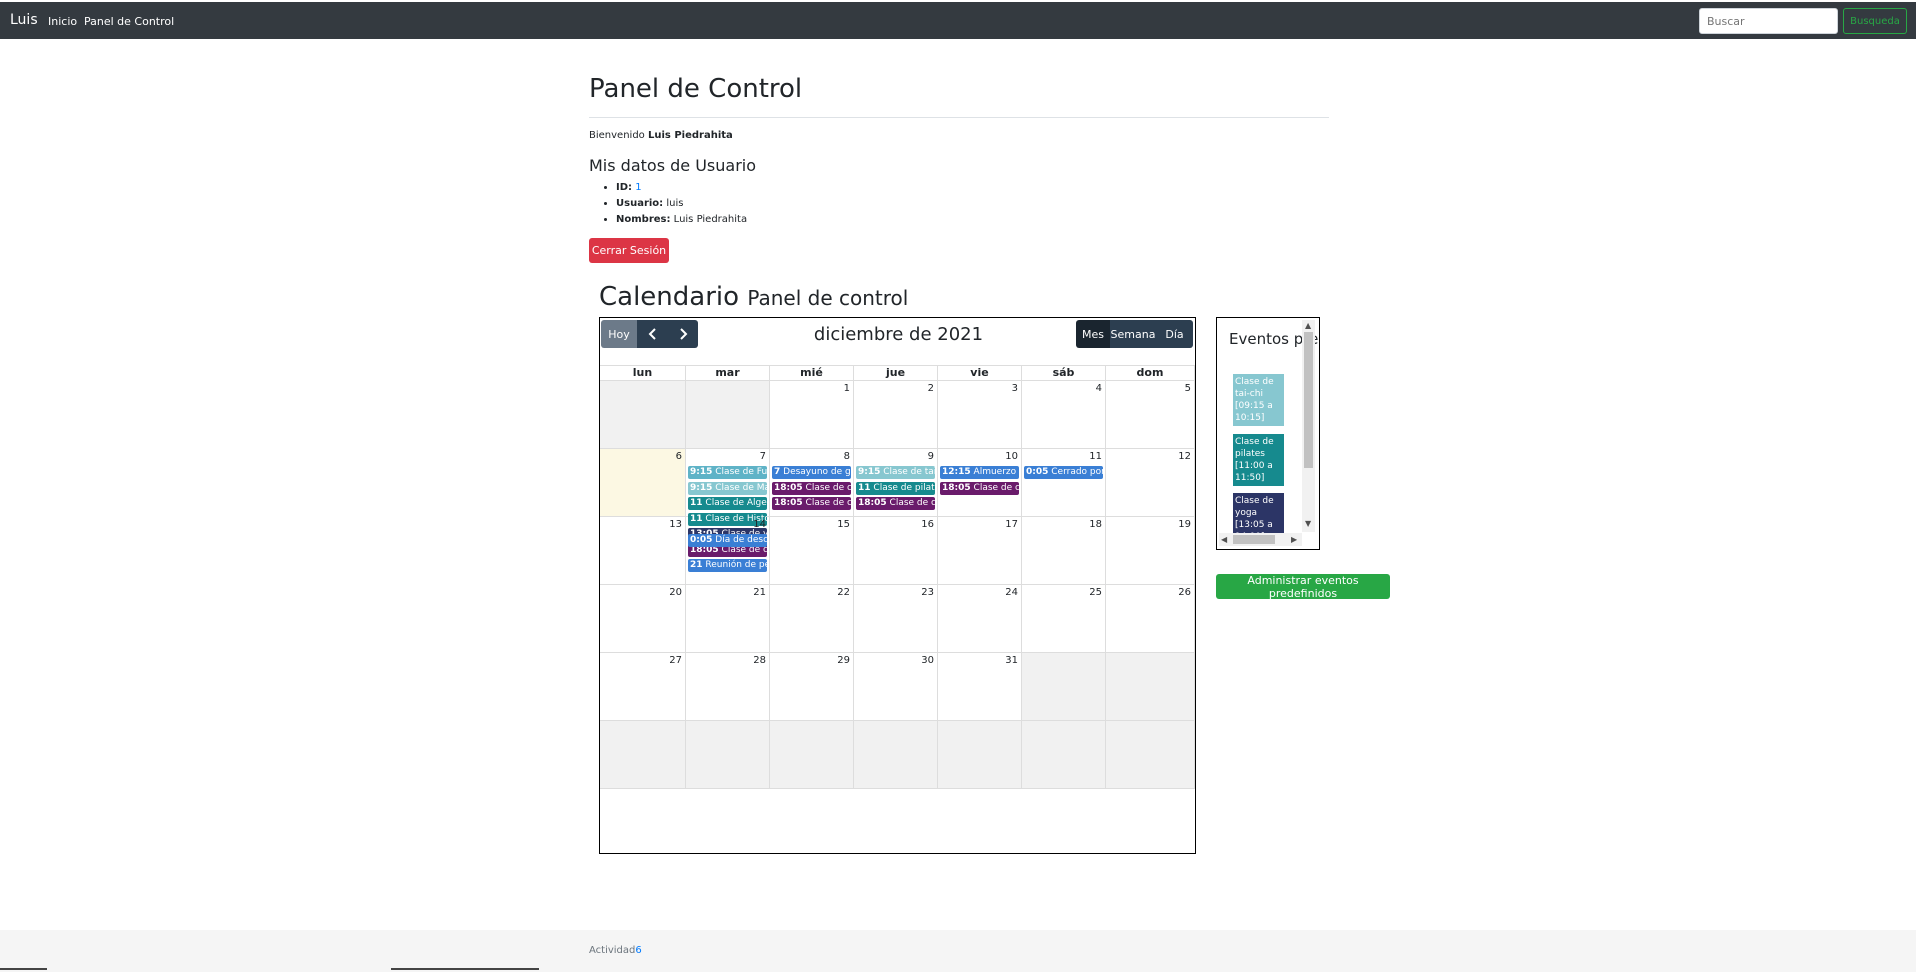 This screenshot has height=972, width=1916. What do you see at coordinates (759, 660) in the screenshot?
I see `day-number: 28` at bounding box center [759, 660].